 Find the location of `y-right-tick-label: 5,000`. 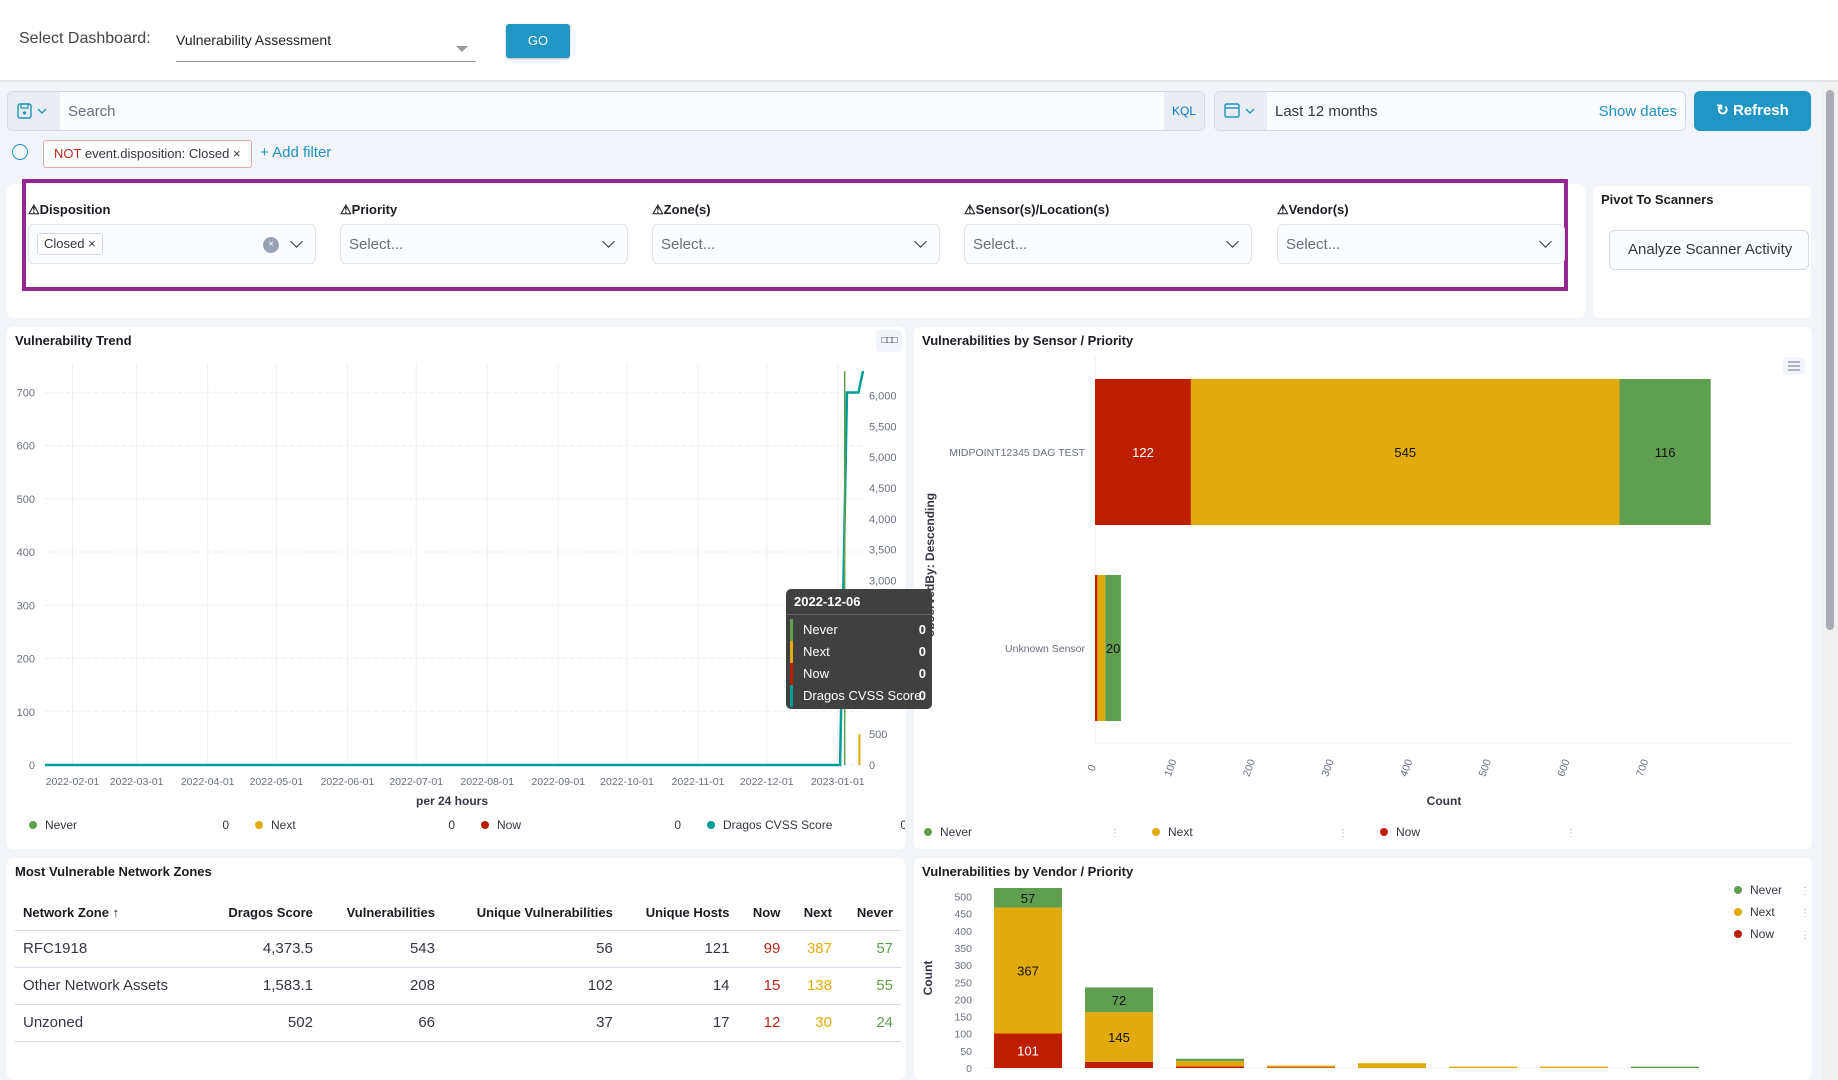

y-right-tick-label: 5,000 is located at coordinates (883, 458).